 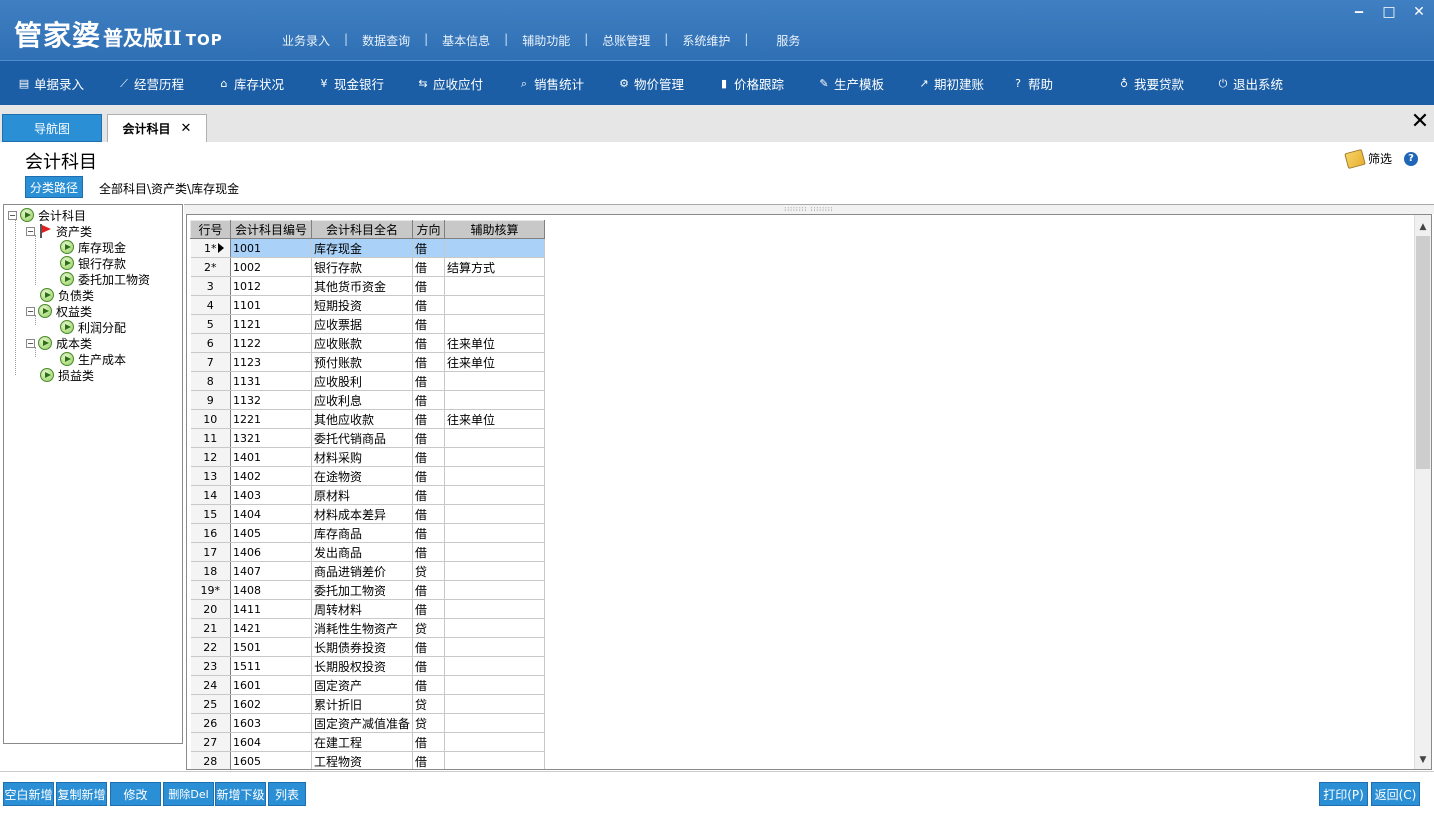 I want to click on toolbar-operation-history: ⟋ 经营历程, so click(x=150, y=83).